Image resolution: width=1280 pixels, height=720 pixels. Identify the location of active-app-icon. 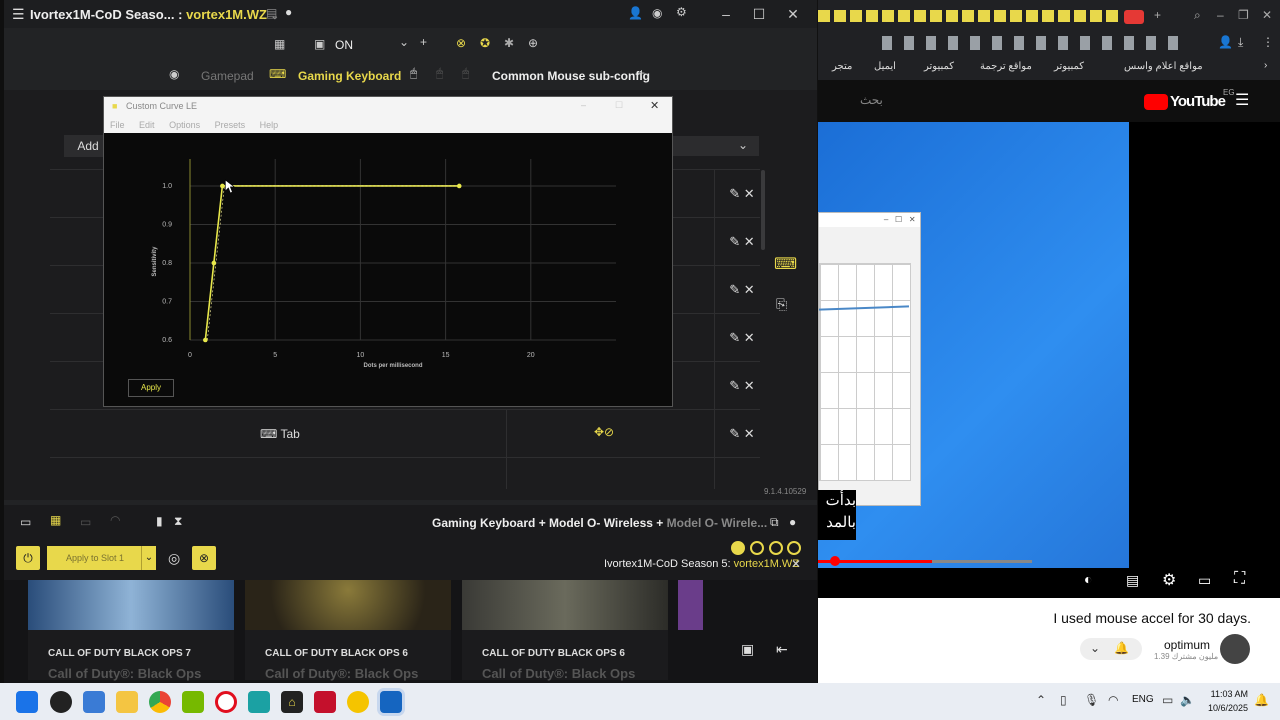
(391, 702).